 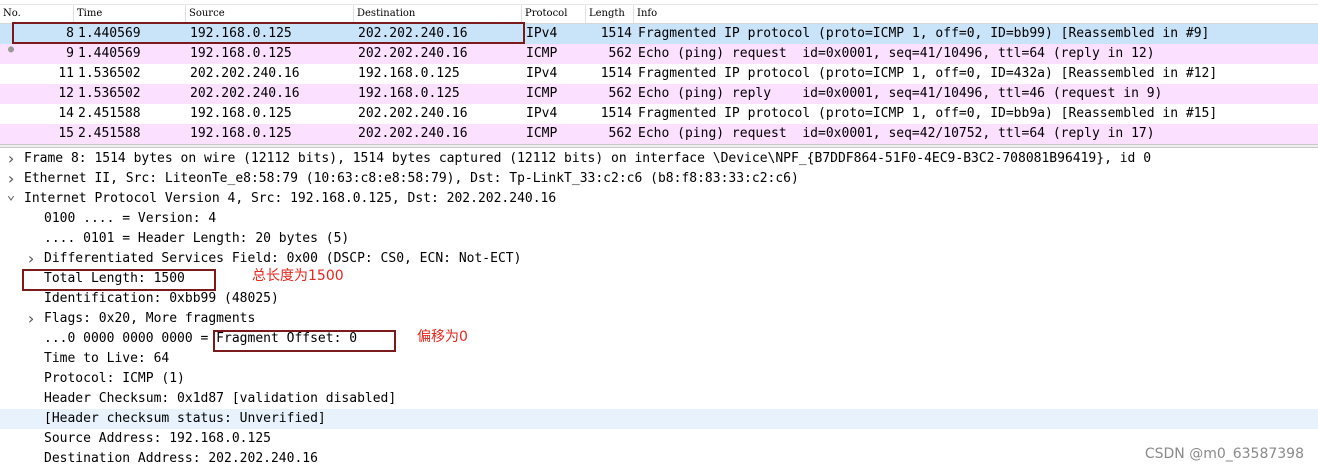 What do you see at coordinates (610, 14) in the screenshot?
I see `column-length: Length` at bounding box center [610, 14].